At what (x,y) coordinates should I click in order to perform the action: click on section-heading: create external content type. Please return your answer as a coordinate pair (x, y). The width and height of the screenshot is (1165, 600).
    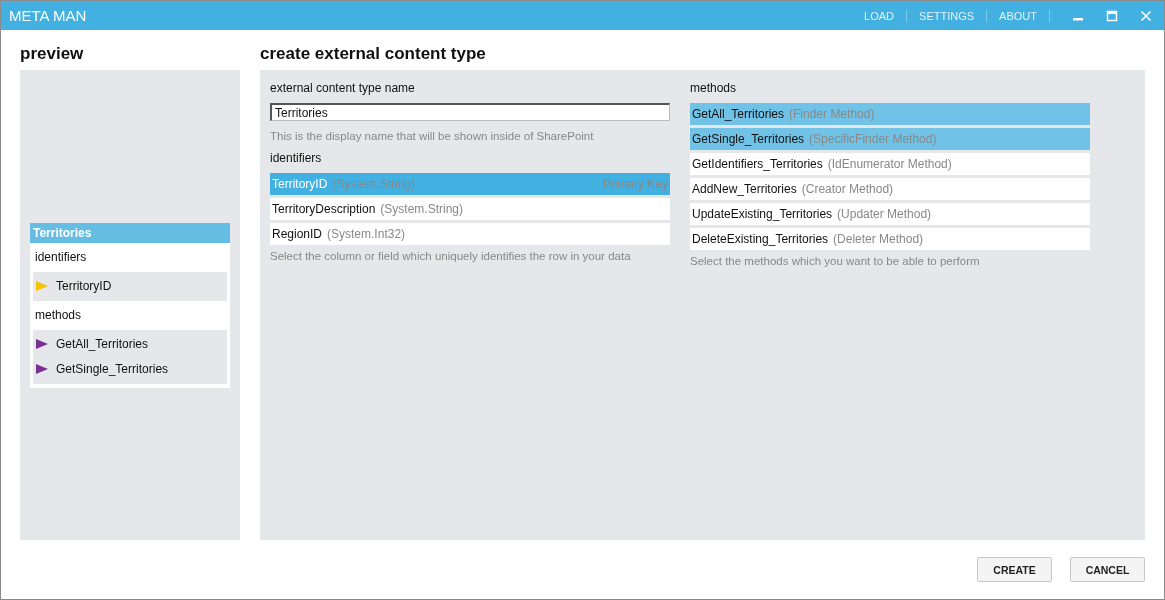
    Looking at the image, I should click on (373, 54).